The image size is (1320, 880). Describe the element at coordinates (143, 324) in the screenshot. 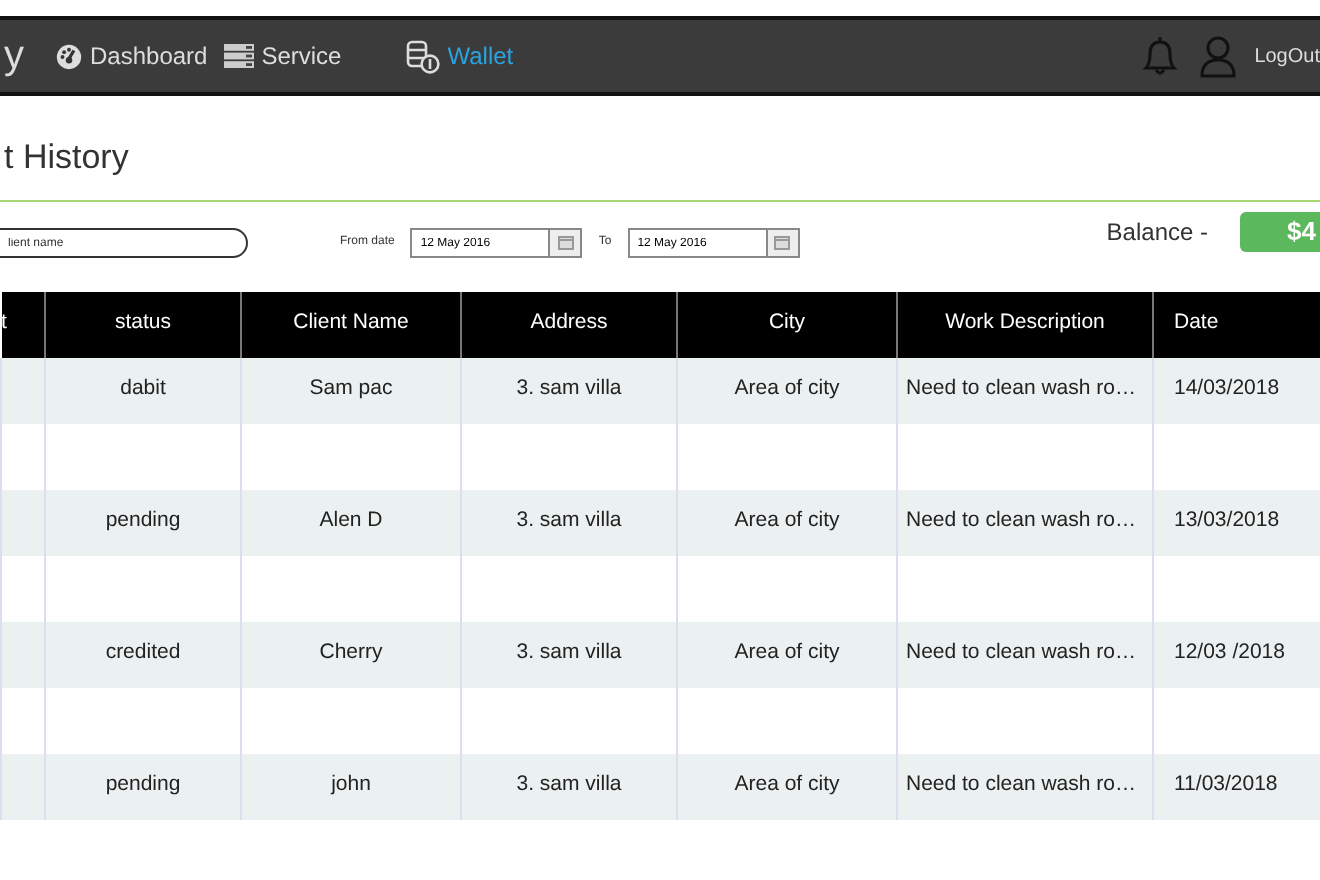

I see `column-header: status` at that location.